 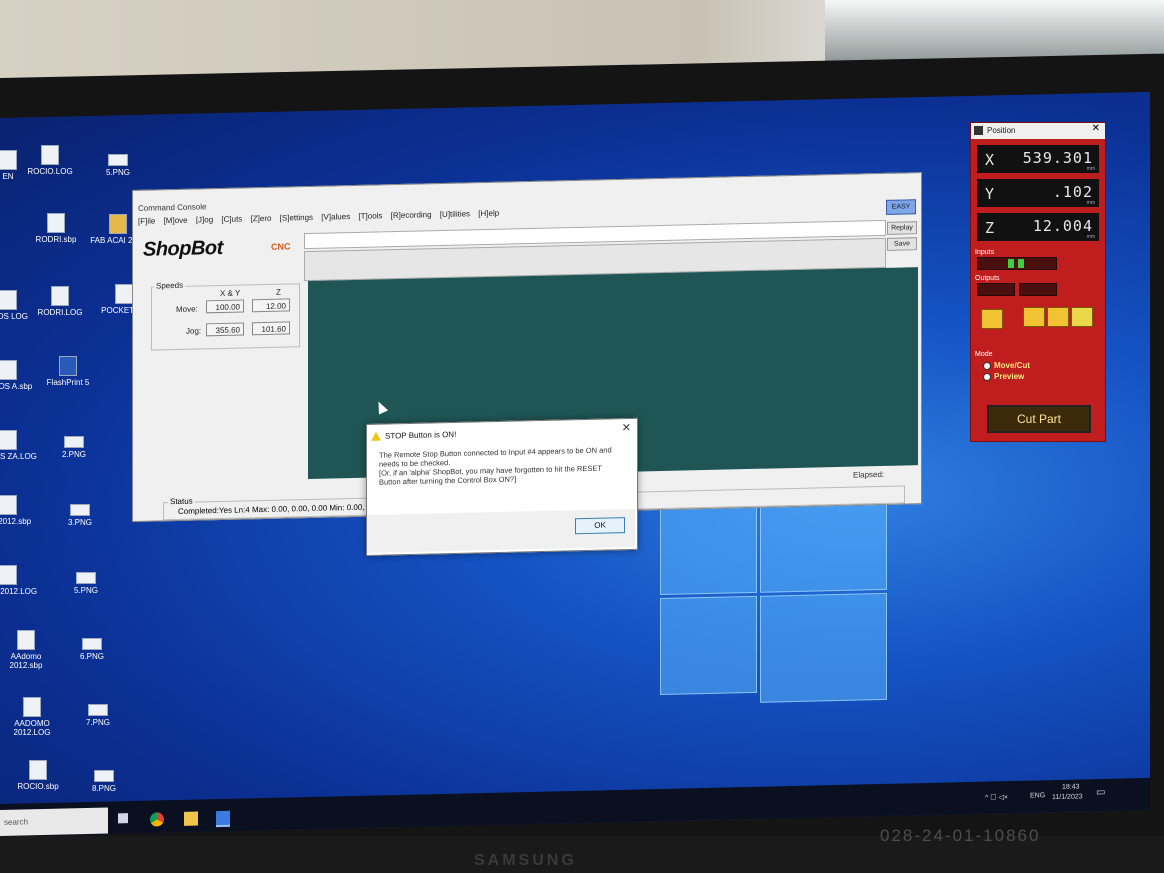 What do you see at coordinates (28, 650) in the screenshot?
I see `desktop-icon: AAdomo 2012.sbp` at bounding box center [28, 650].